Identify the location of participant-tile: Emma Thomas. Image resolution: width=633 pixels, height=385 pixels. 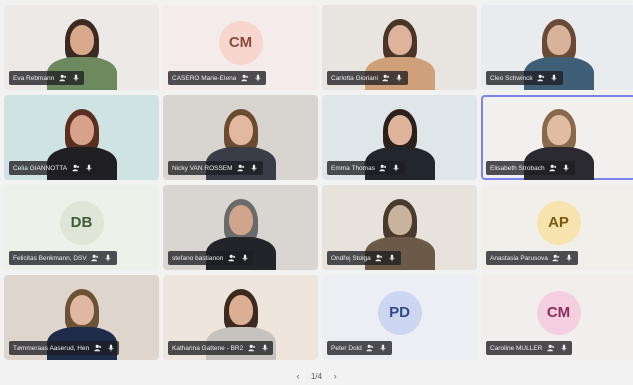
(399, 137).